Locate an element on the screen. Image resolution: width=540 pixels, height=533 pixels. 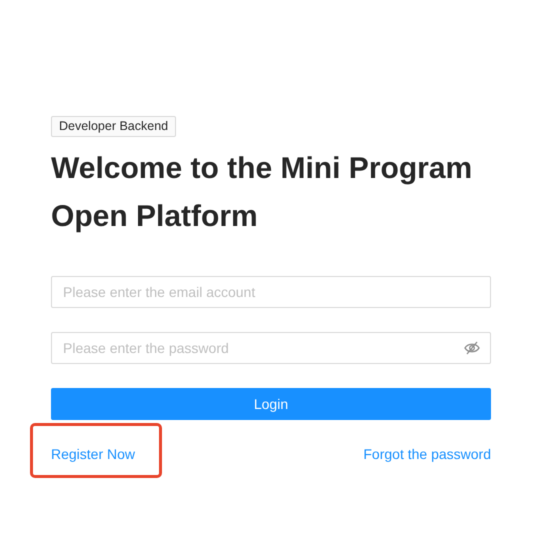
login-button: Login is located at coordinates (271, 404).